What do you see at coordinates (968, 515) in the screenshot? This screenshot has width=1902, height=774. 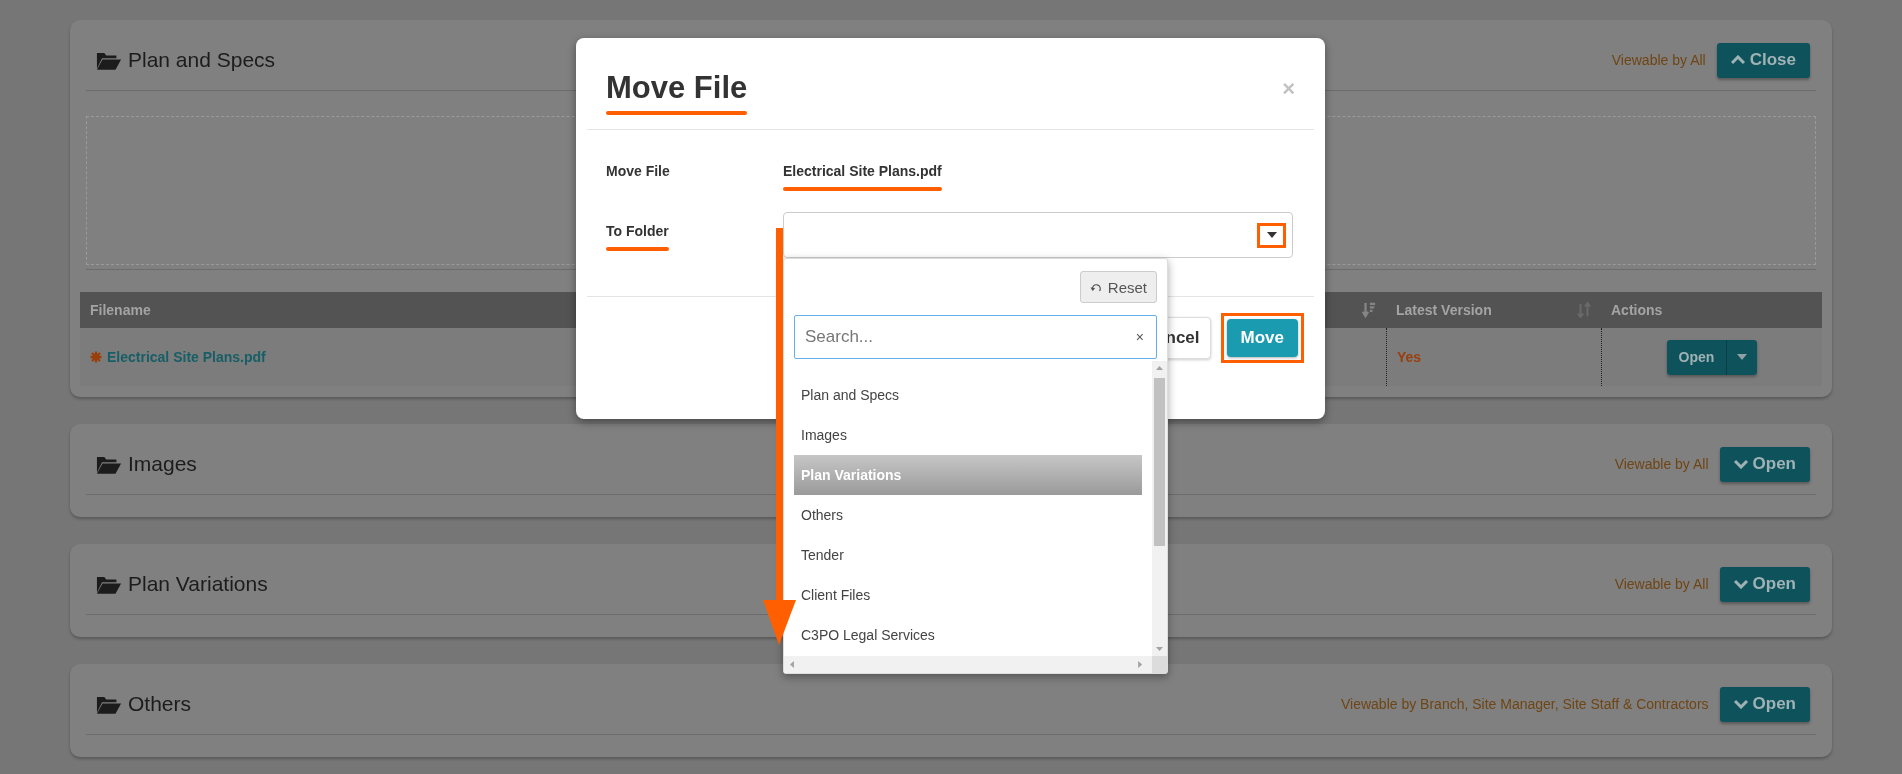 I see `folder-option: Others` at bounding box center [968, 515].